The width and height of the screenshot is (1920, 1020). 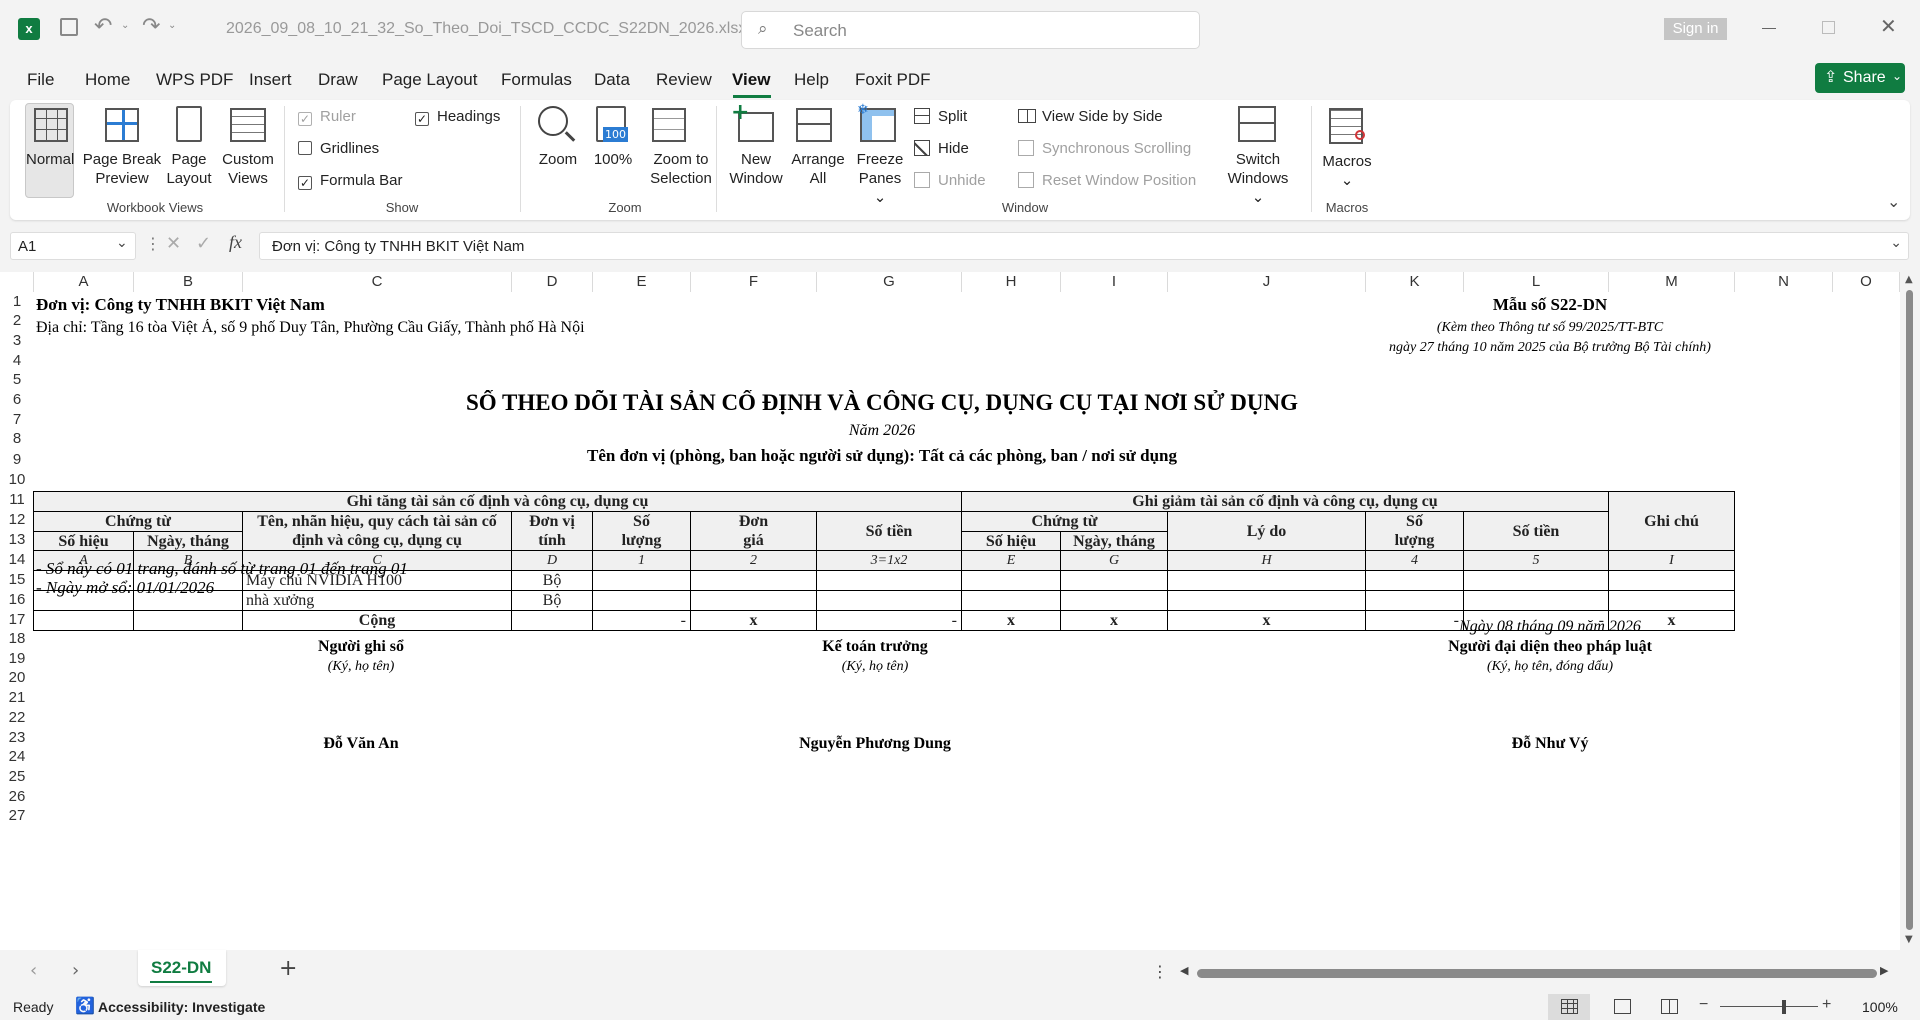 I want to click on select-all-corner, so click(x=17, y=282).